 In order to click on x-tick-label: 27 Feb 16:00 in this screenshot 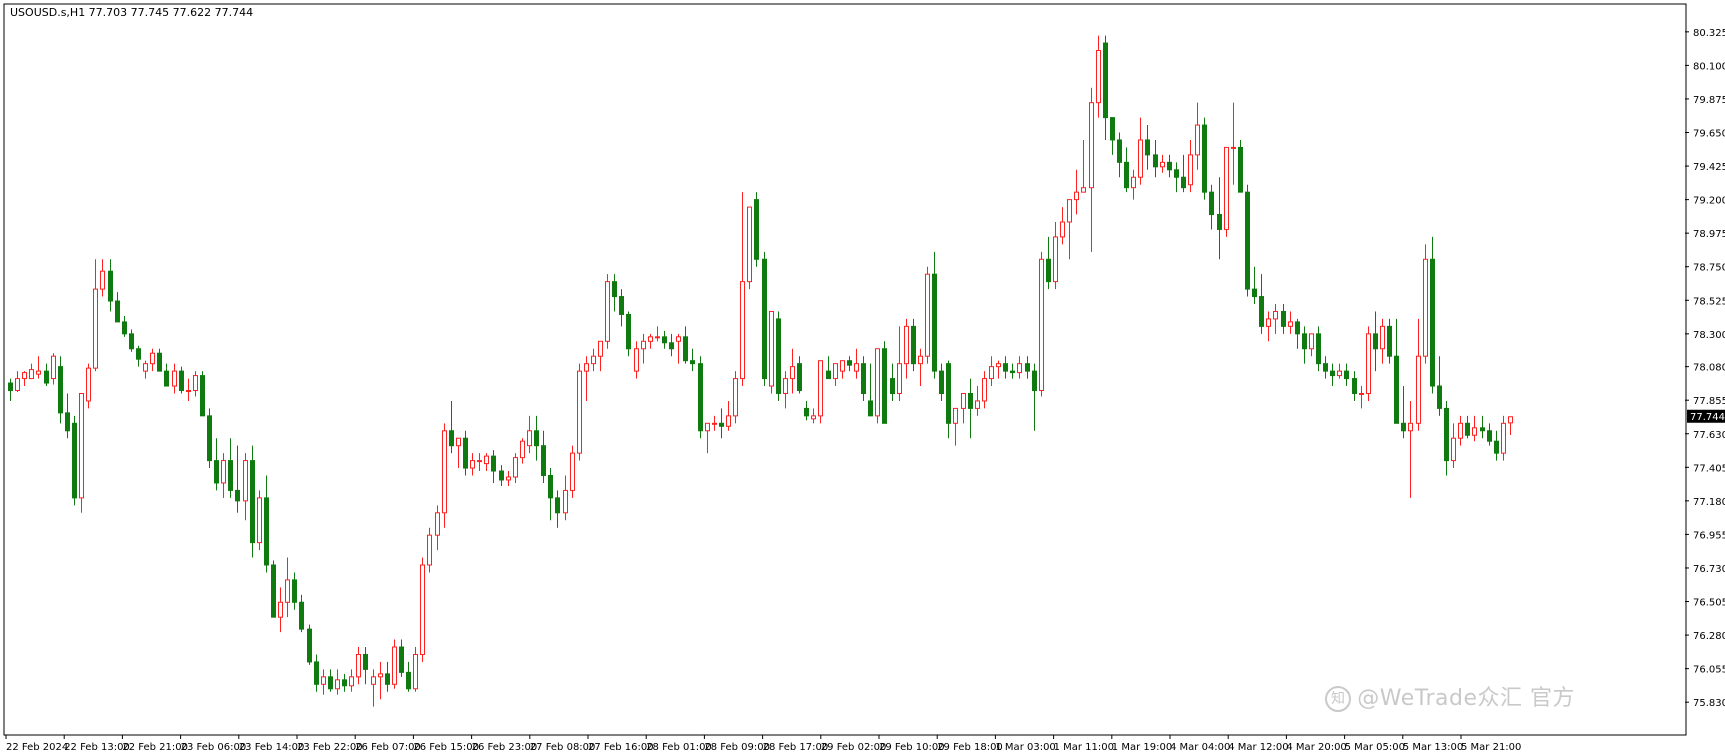, I will do `click(621, 747)`.